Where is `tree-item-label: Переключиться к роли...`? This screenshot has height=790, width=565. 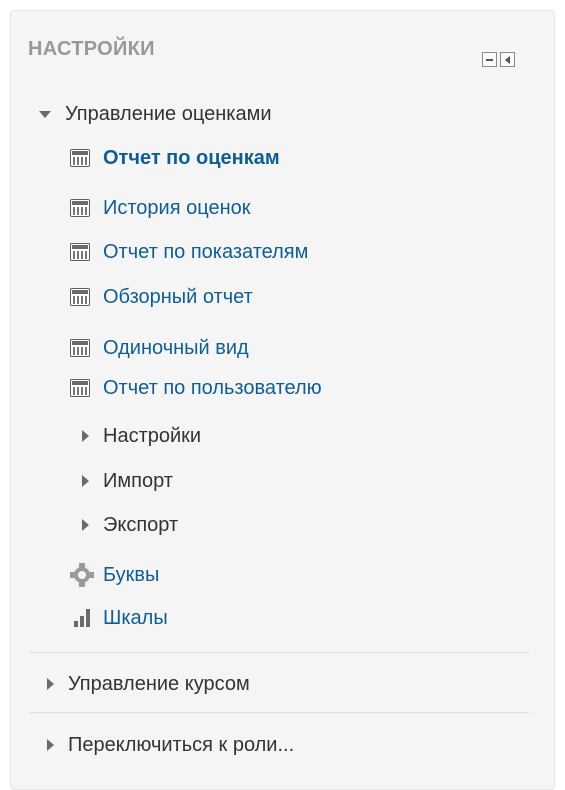 tree-item-label: Переключиться к роли... is located at coordinates (181, 744).